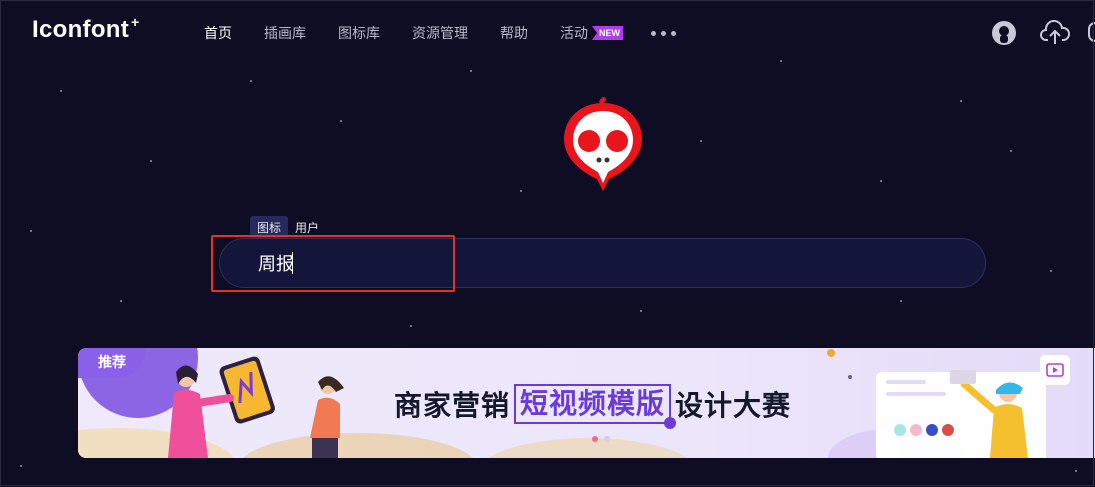 This screenshot has height=487, width=1095. I want to click on carousel-indicator, so click(601, 439).